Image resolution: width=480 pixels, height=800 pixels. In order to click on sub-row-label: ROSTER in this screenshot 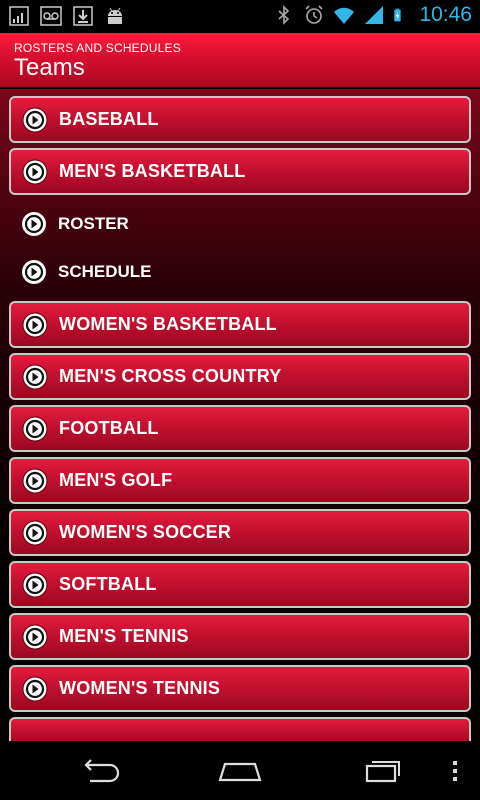, I will do `click(93, 223)`.